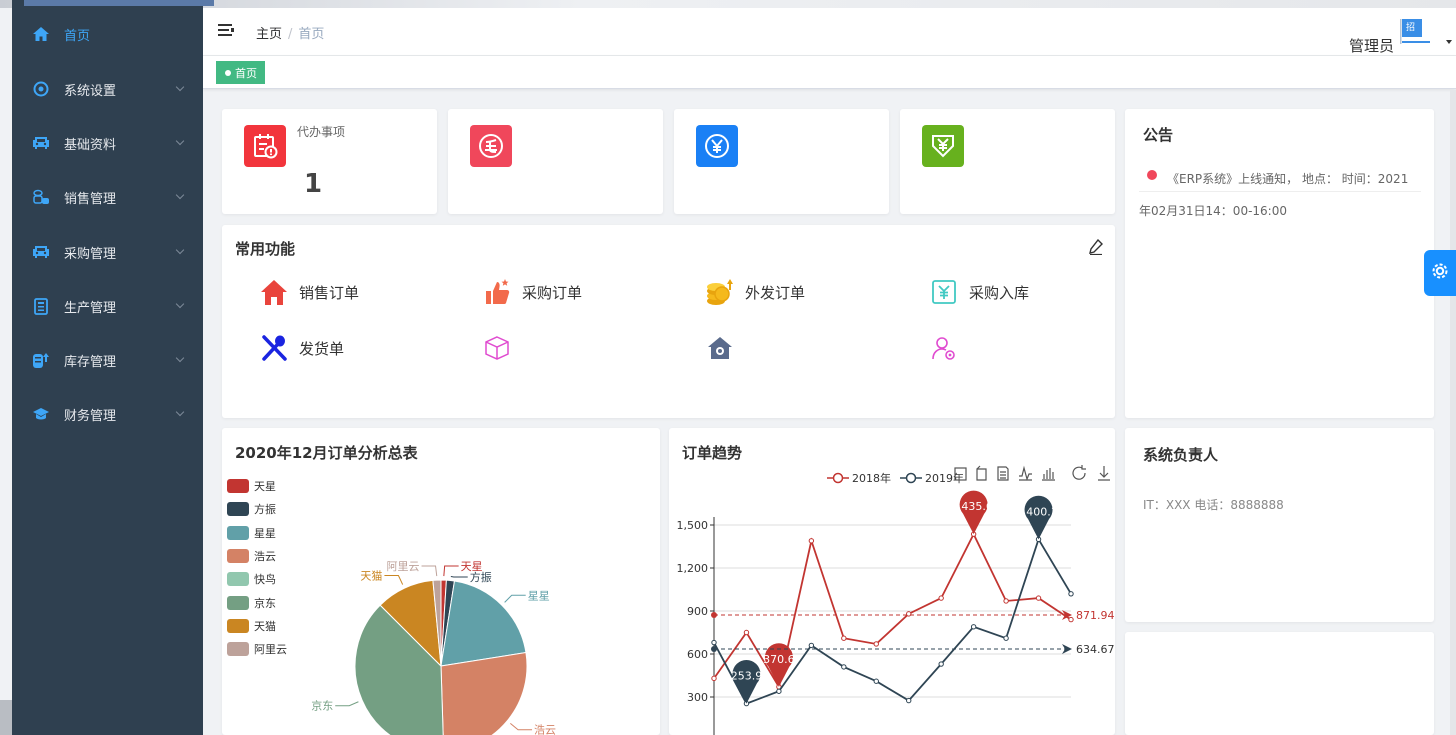 Image resolution: width=1456 pixels, height=735 pixels. I want to click on avatar-text: 招, so click(1411, 28).